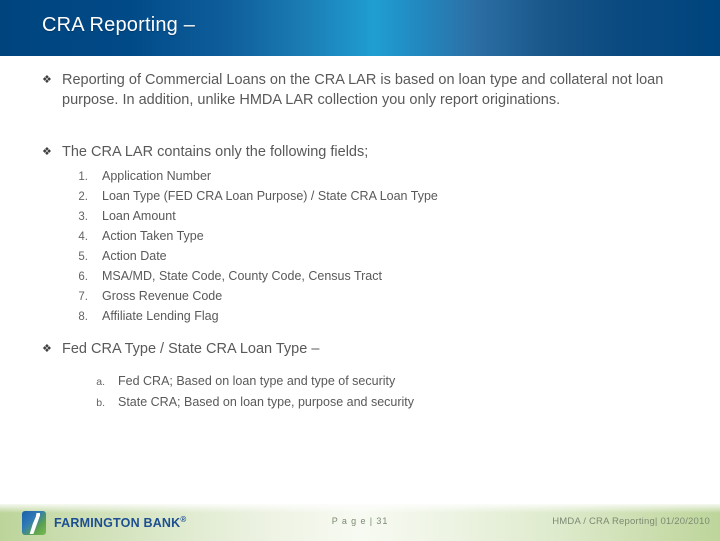 The image size is (720, 541). Describe the element at coordinates (139, 216) in the screenshot. I see `list-label: Loan Amount` at that location.